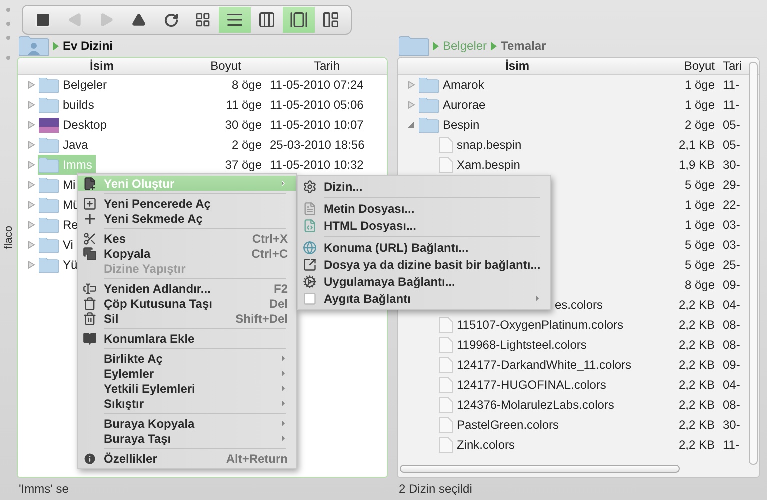  What do you see at coordinates (537, 365) in the screenshot?
I see `file-item: 124177-DarkandWhite_11.colors` at bounding box center [537, 365].